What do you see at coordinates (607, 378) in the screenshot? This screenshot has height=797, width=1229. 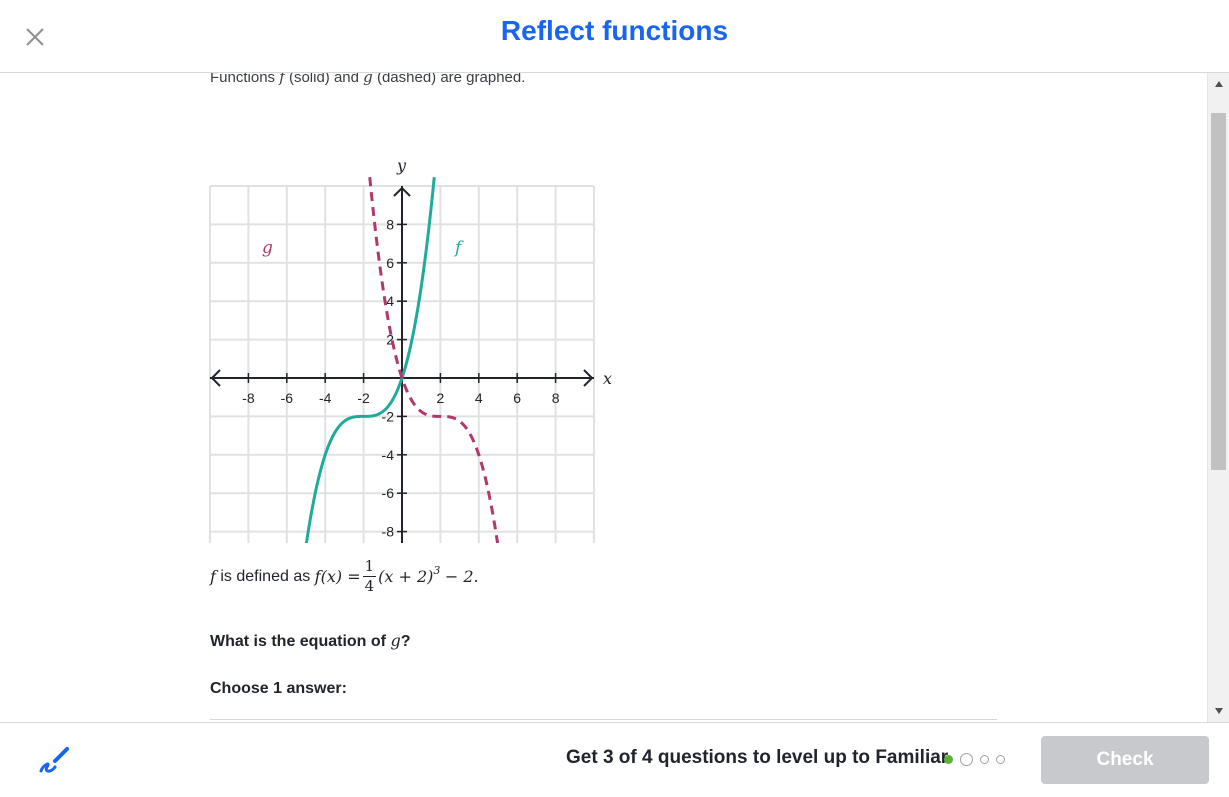 I see `x-axis-label: x` at bounding box center [607, 378].